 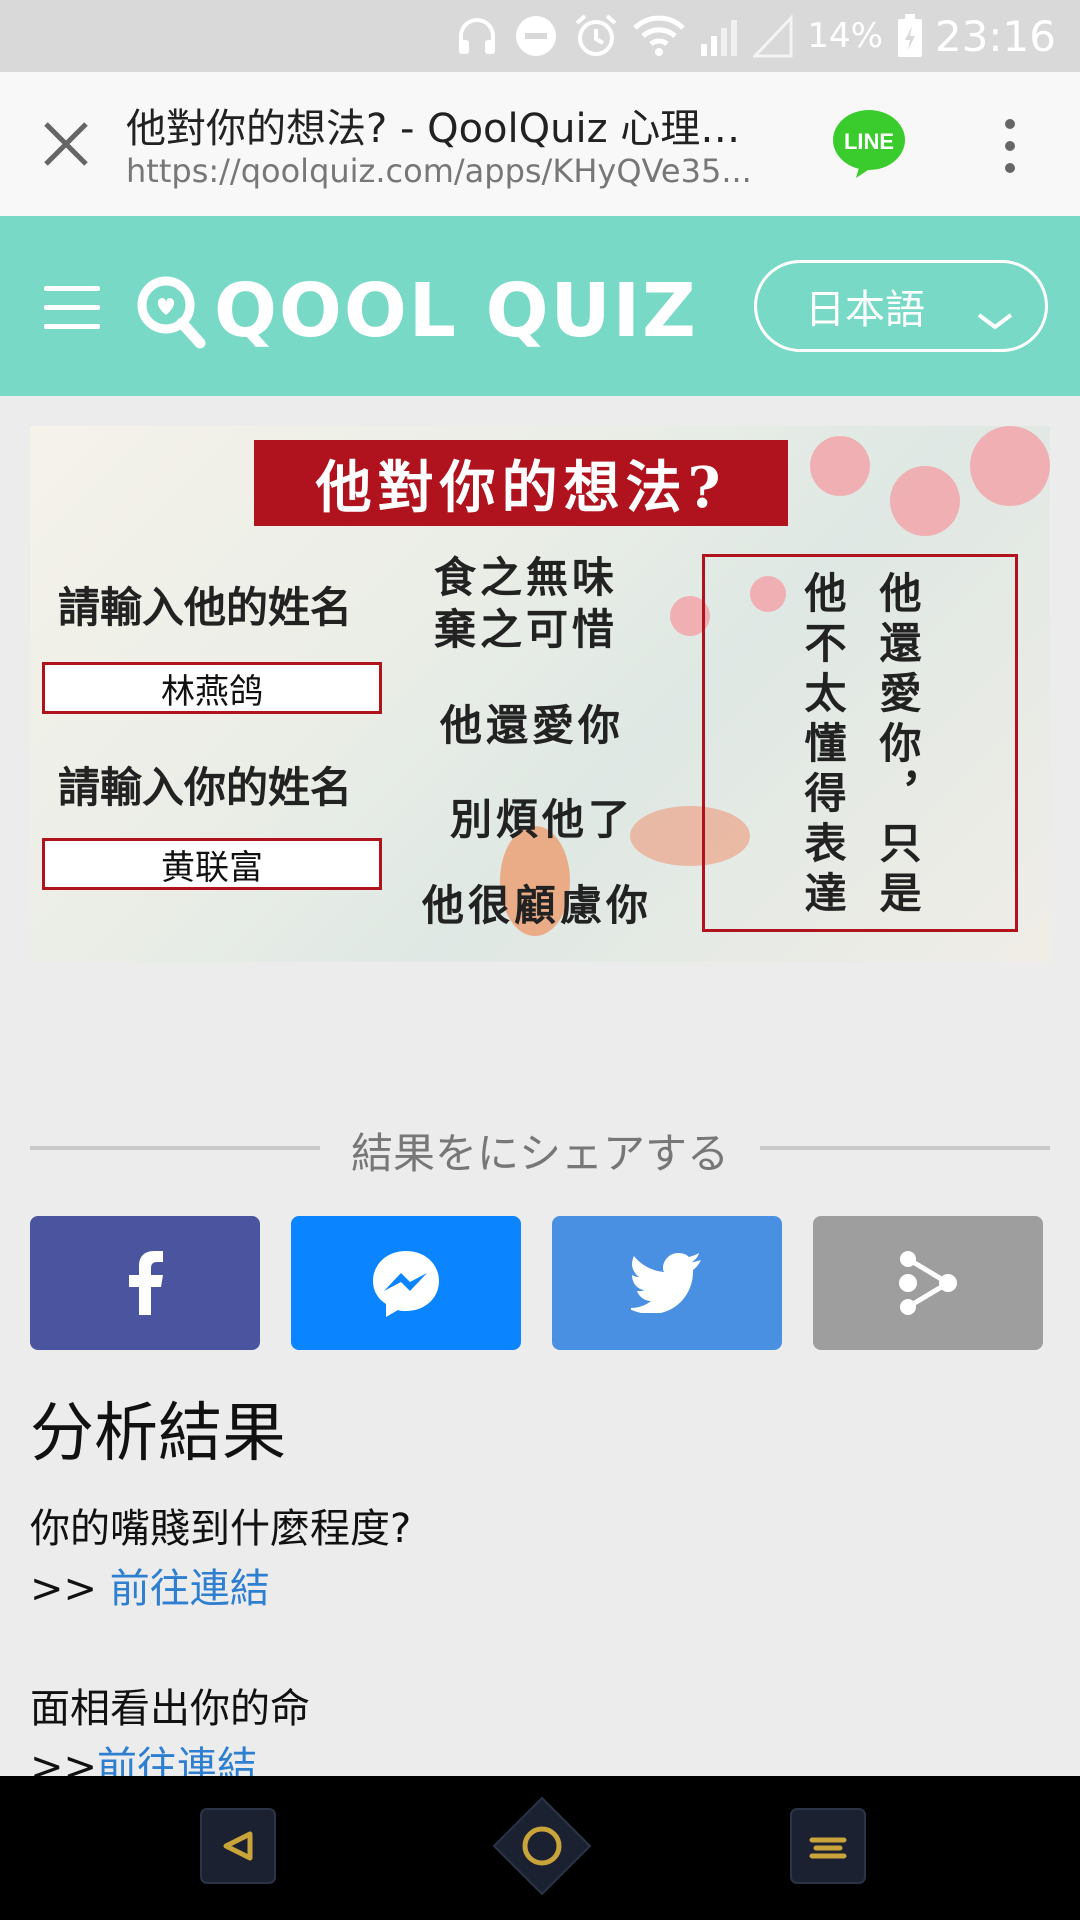 I want to click on language-select-value: 日本語, so click(x=865, y=310).